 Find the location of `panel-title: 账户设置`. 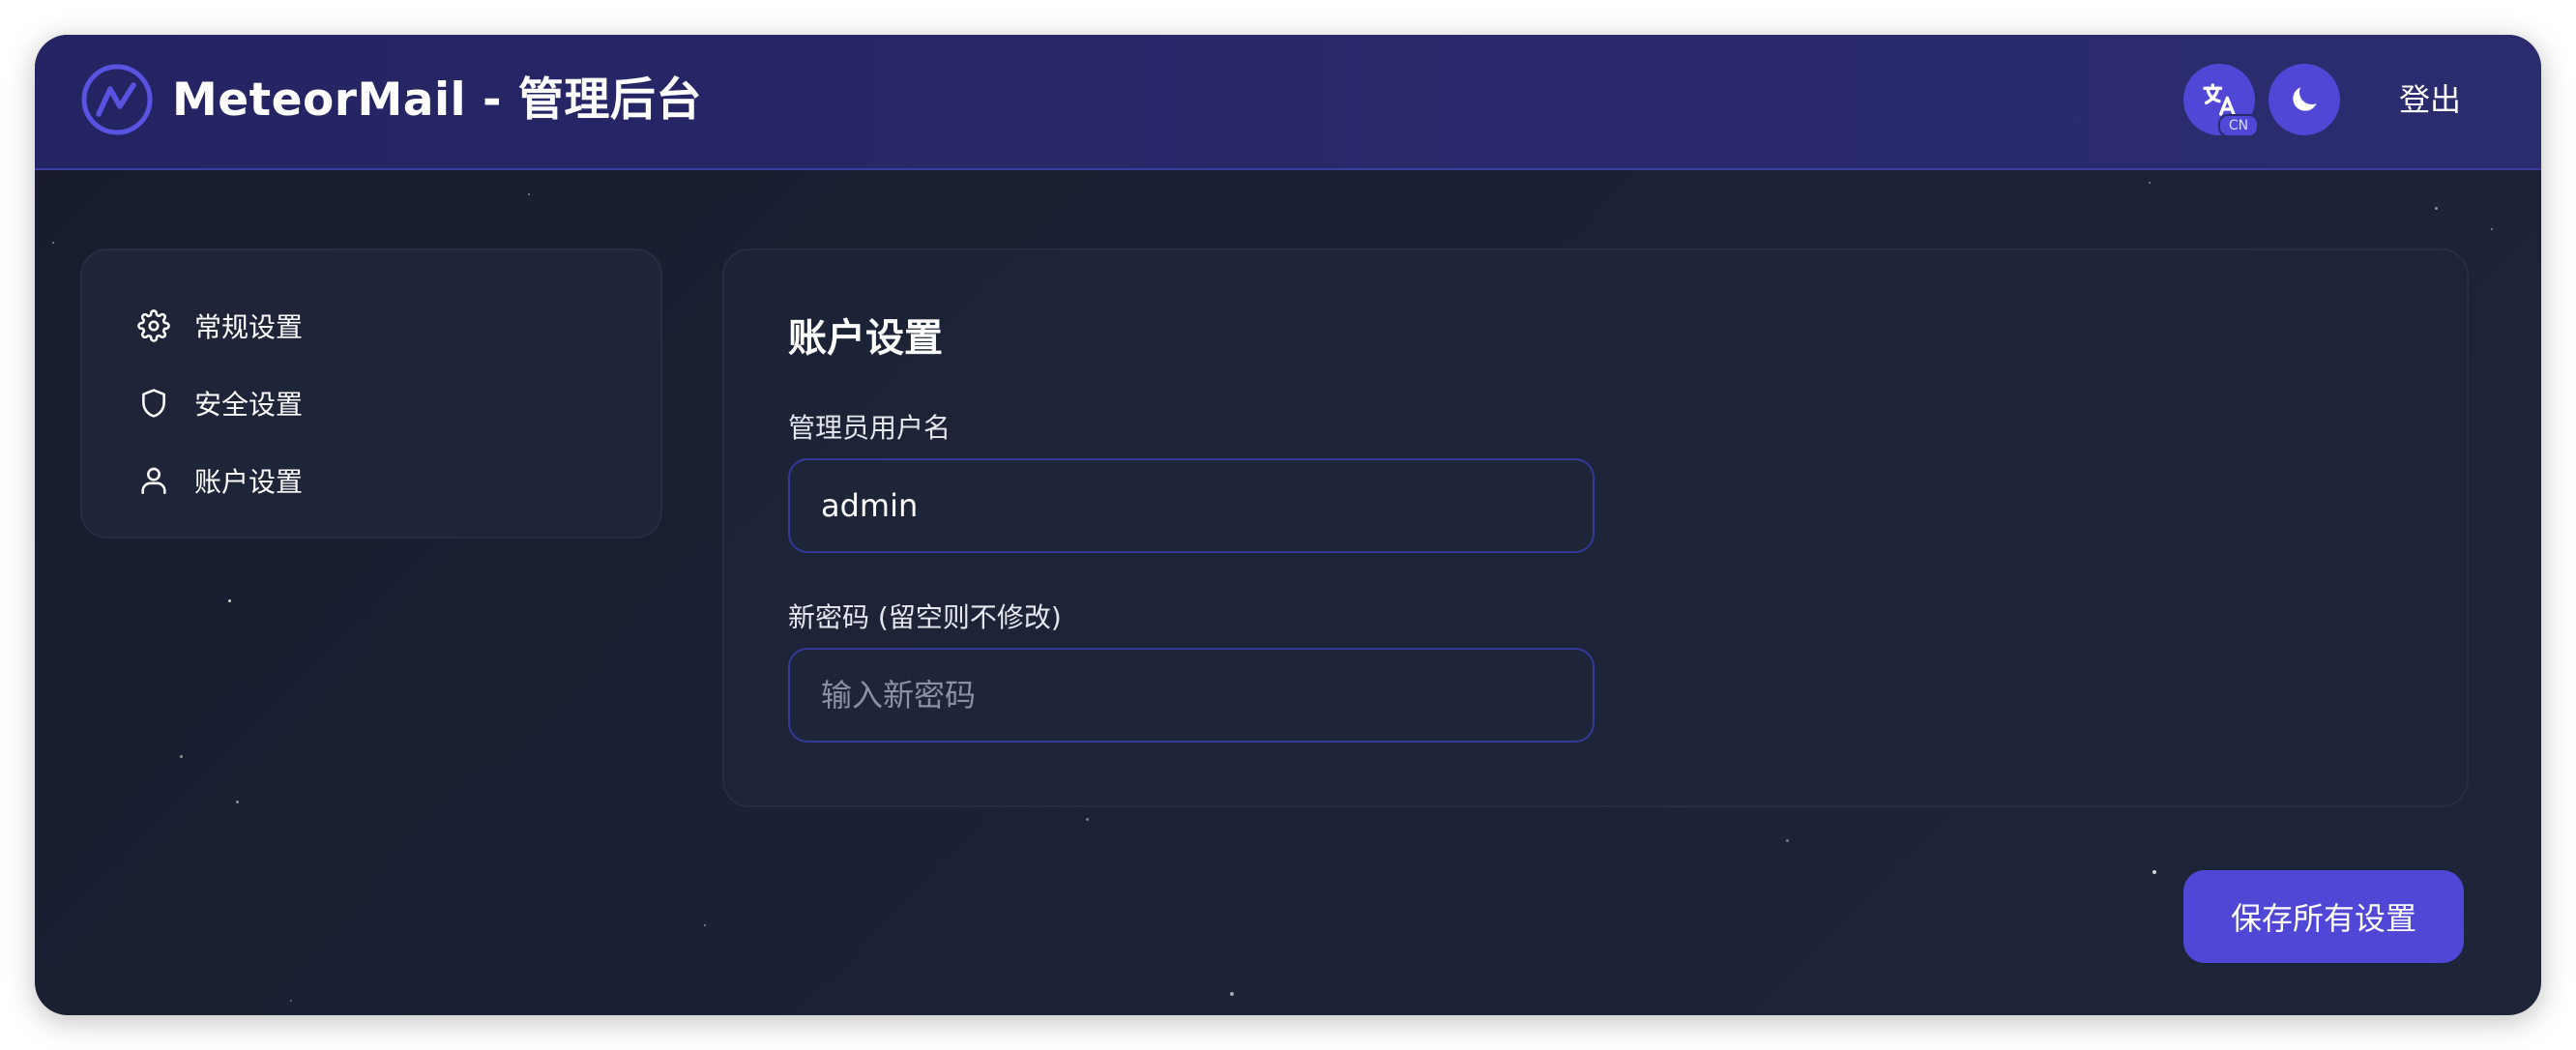

panel-title: 账户设置 is located at coordinates (865, 338).